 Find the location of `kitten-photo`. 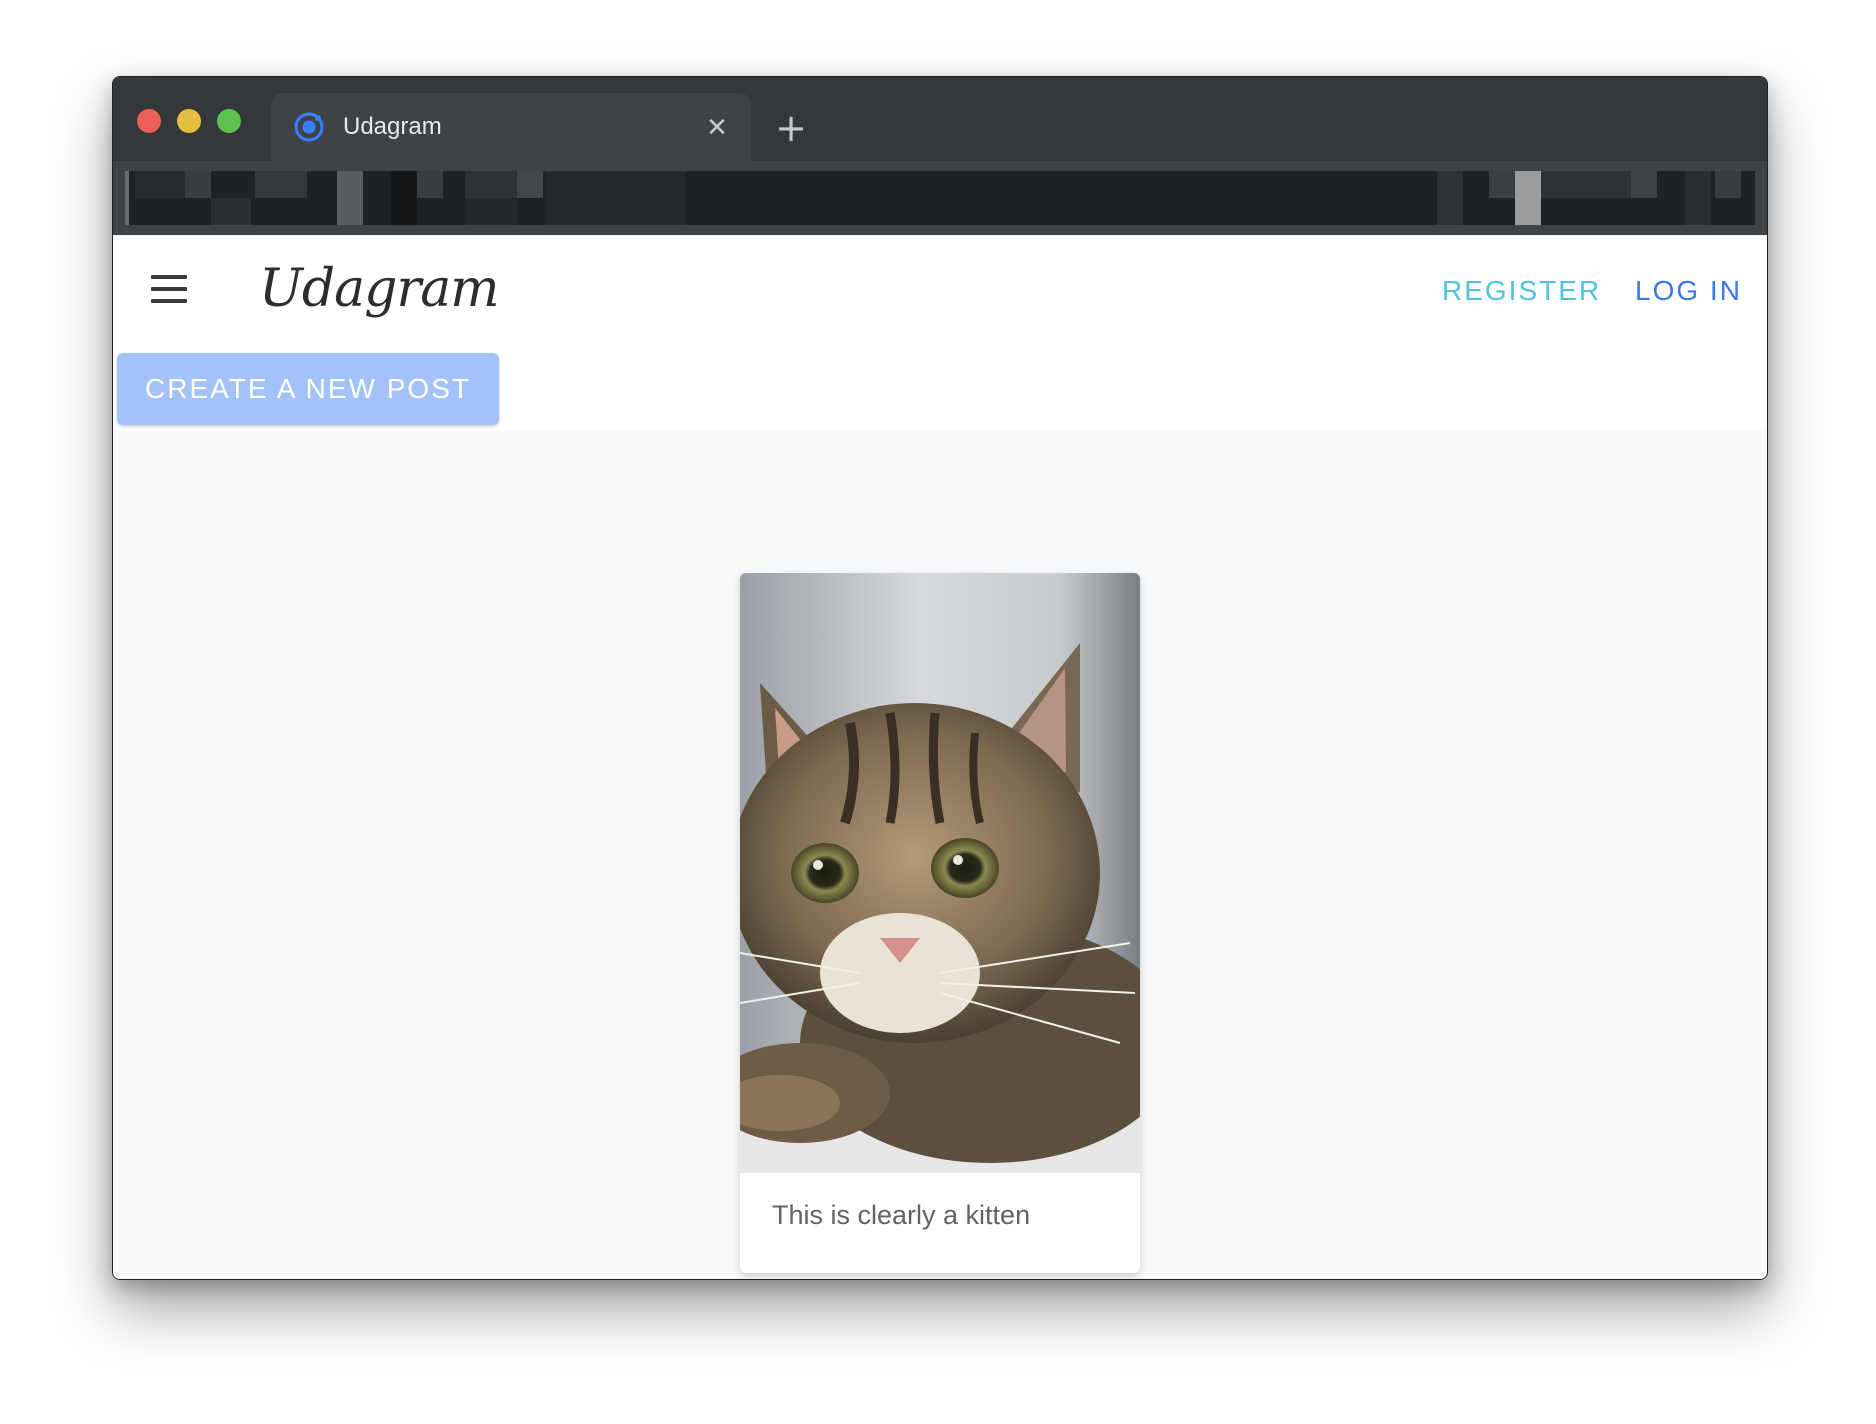

kitten-photo is located at coordinates (940, 873).